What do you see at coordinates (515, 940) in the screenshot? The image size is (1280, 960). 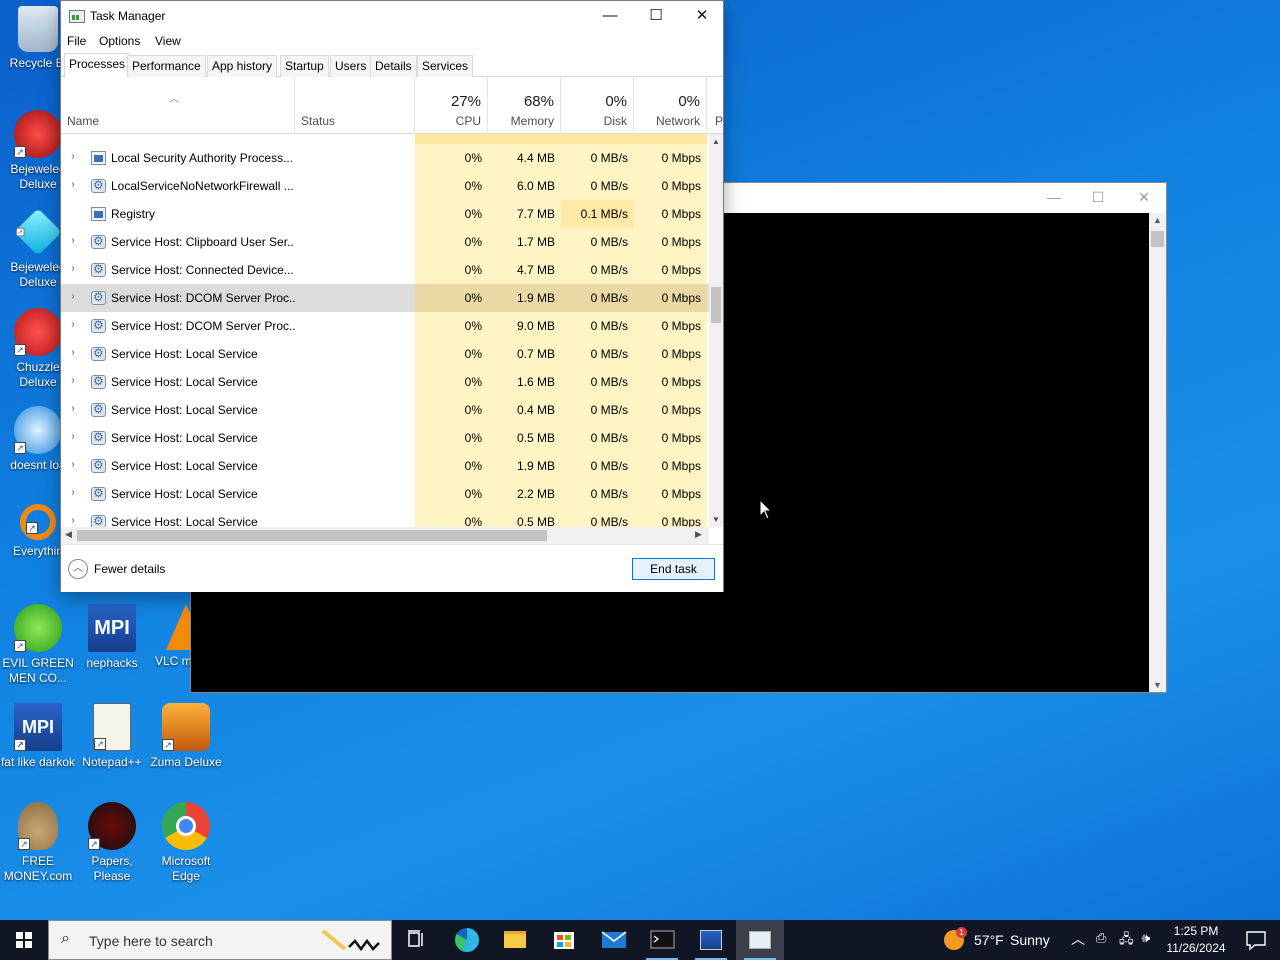 I see `taskbar-file-explorer` at bounding box center [515, 940].